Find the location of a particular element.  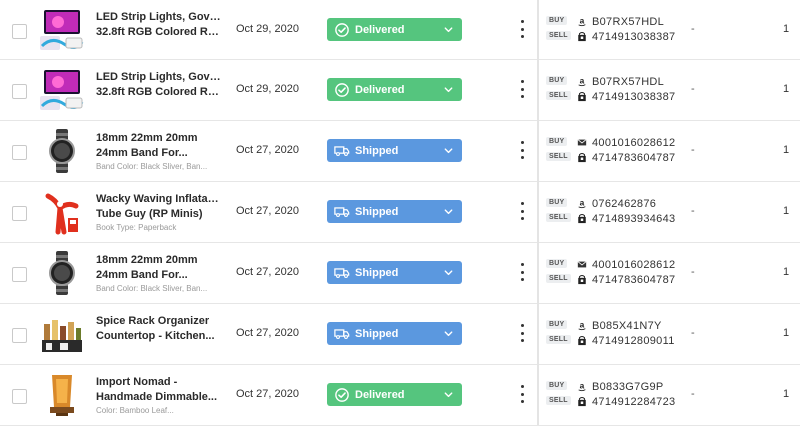

sell-tag: SELL is located at coordinates (558, 217).